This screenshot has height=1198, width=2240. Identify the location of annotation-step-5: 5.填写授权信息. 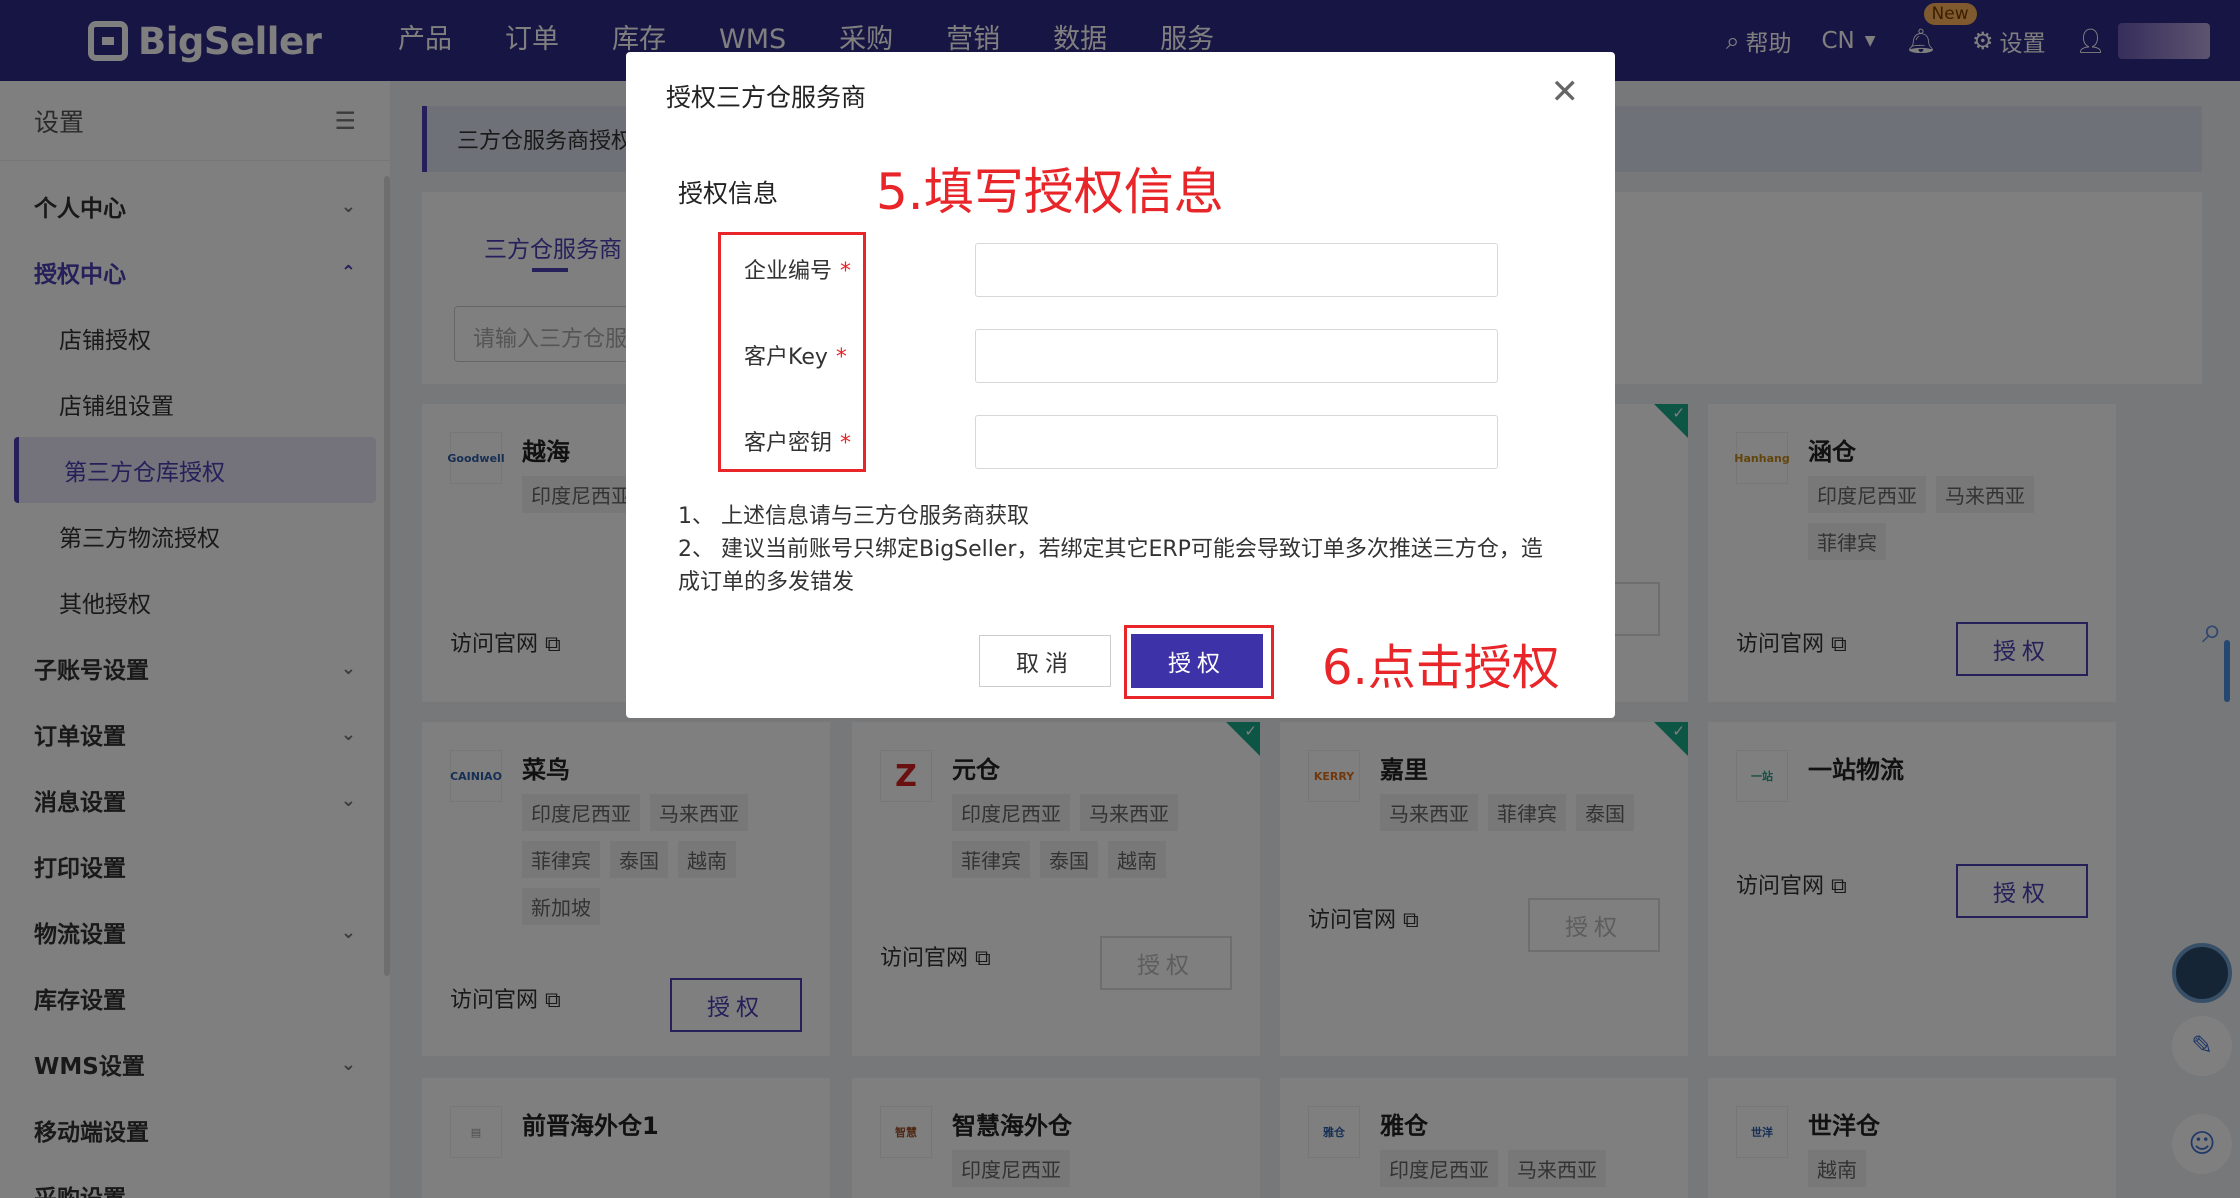
(1050, 192).